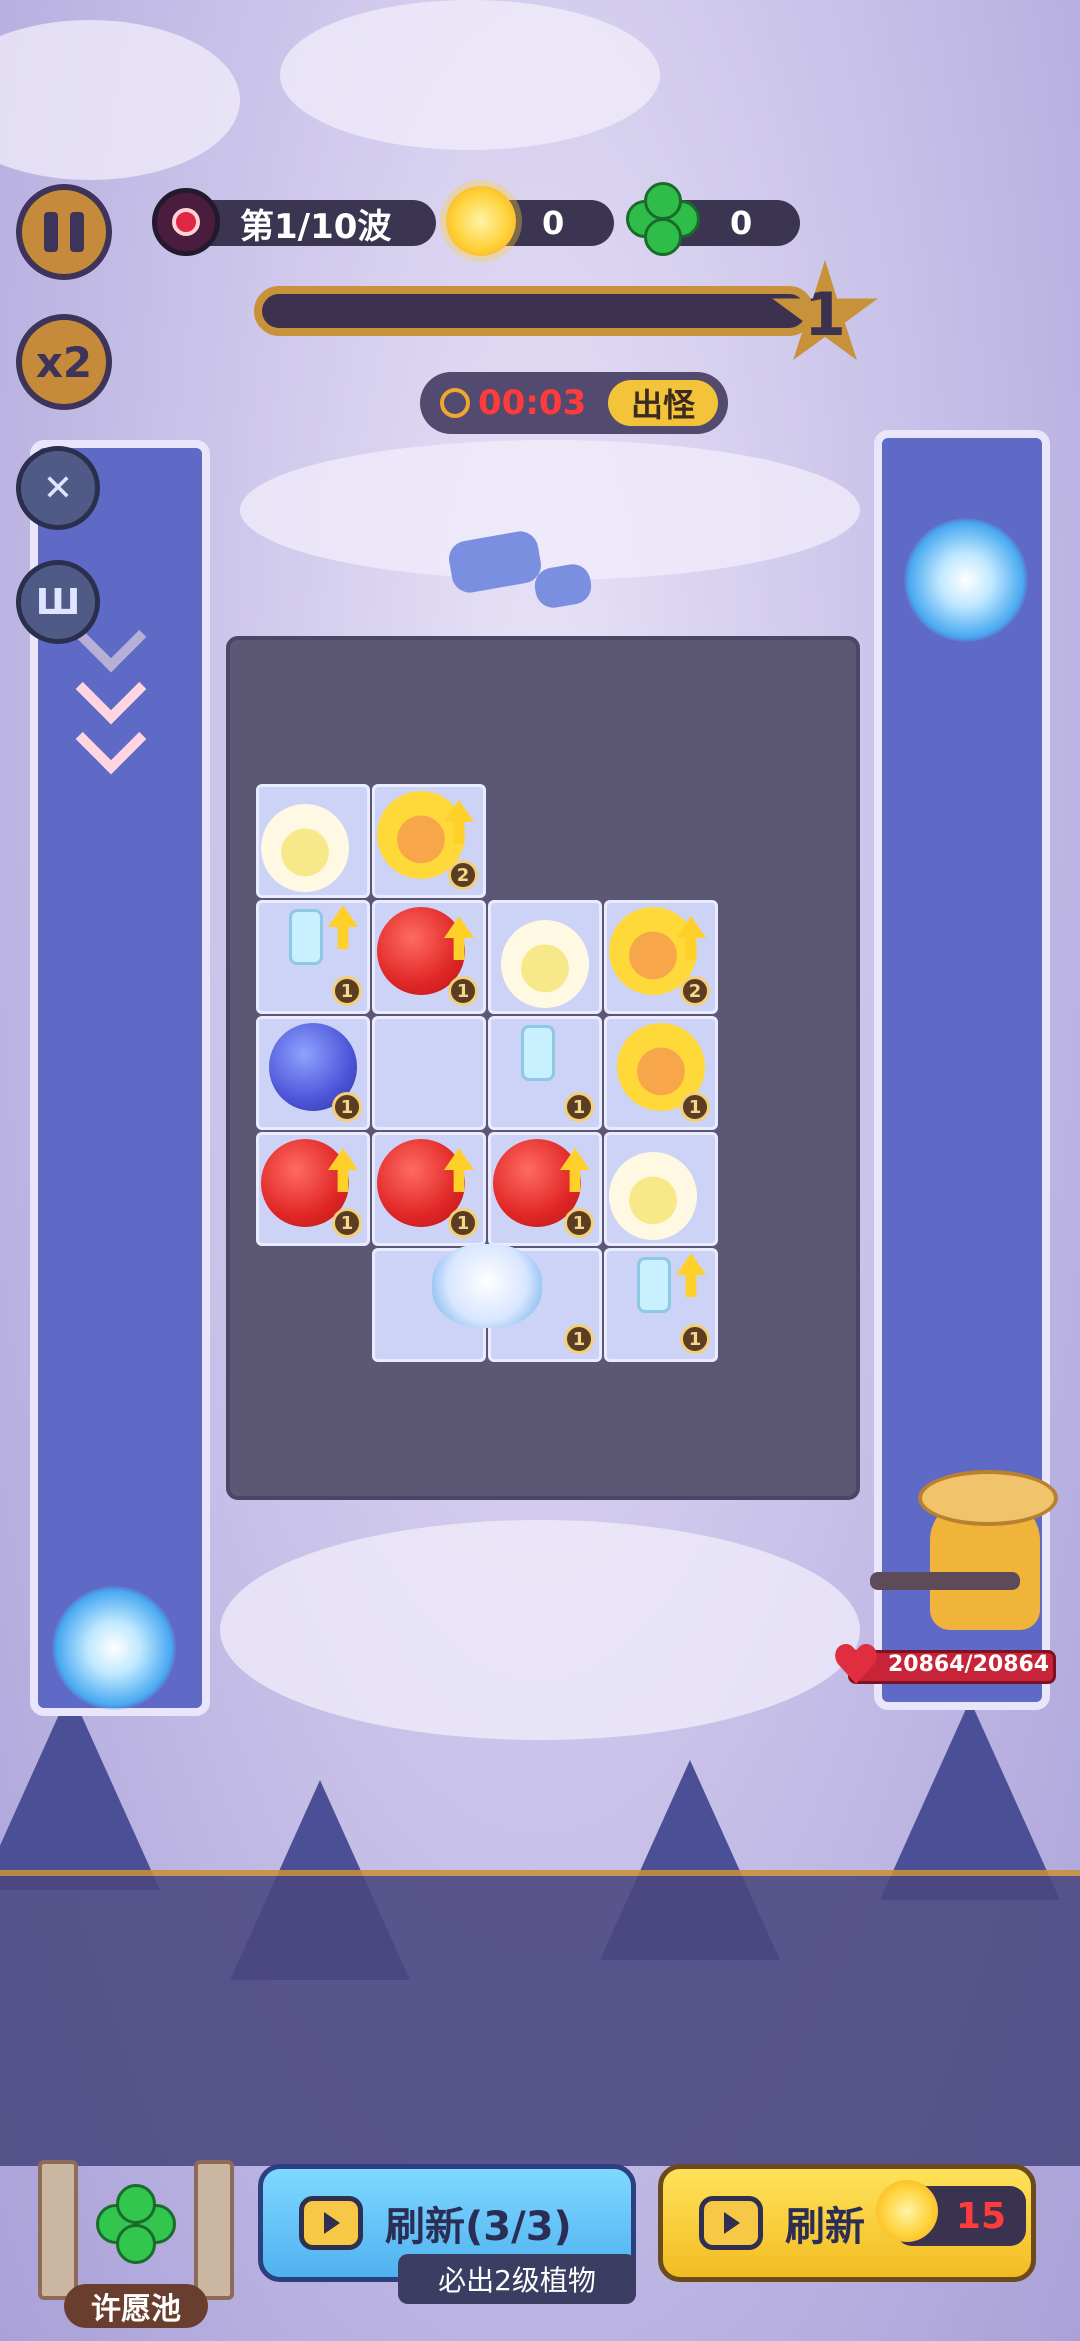 This screenshot has width=1080, height=2341. Describe the element at coordinates (487, 1286) in the screenshot. I see `lotus-plant` at that location.